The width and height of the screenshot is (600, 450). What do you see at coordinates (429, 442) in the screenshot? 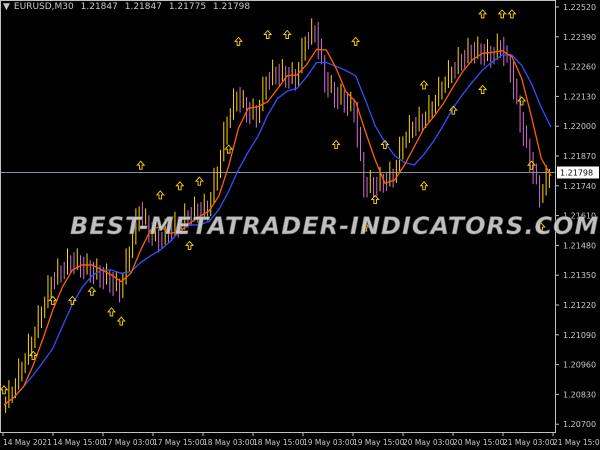
I see `x-tick-label: 20 May 03:00` at bounding box center [429, 442].